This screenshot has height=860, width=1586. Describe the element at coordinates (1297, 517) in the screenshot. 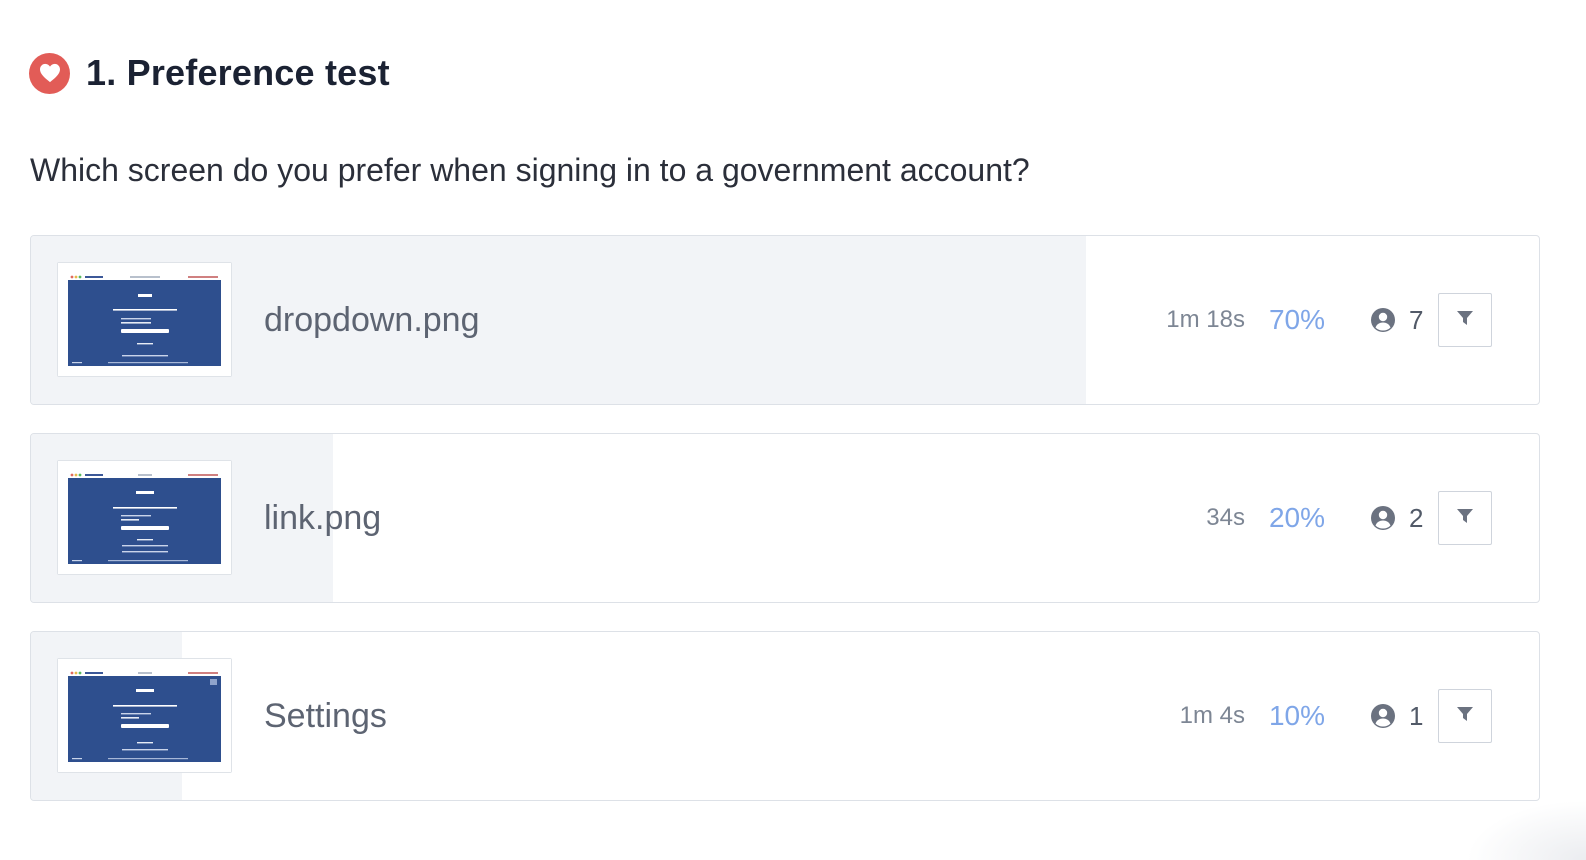

I see `percent-value: 20%` at that location.